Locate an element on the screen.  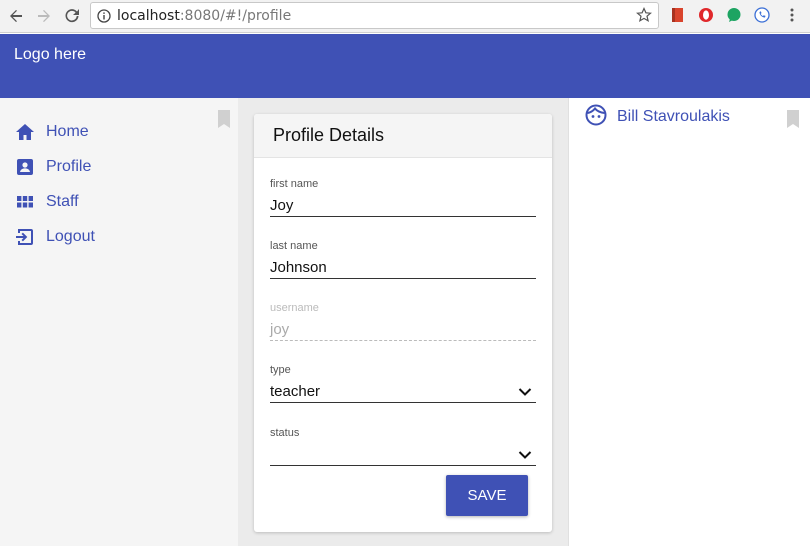
phone-extension-icon is located at coordinates (762, 15).